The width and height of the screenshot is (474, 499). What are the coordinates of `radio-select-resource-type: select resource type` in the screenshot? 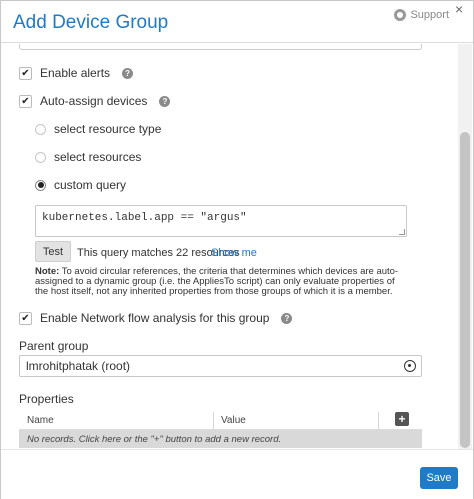 It's located at (98, 129).